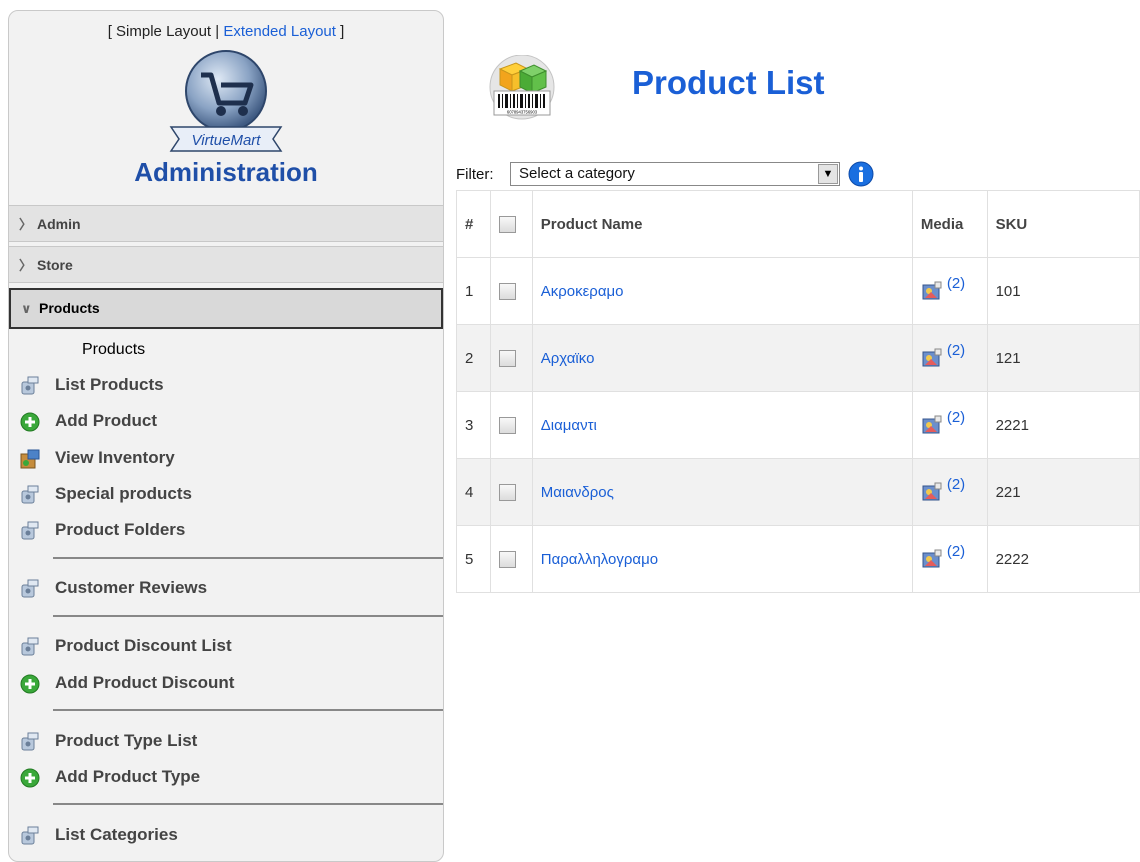 This screenshot has height=862, width=1140. Describe the element at coordinates (582, 291) in the screenshot. I see `product-name-link: Ακροκεραμο` at that location.